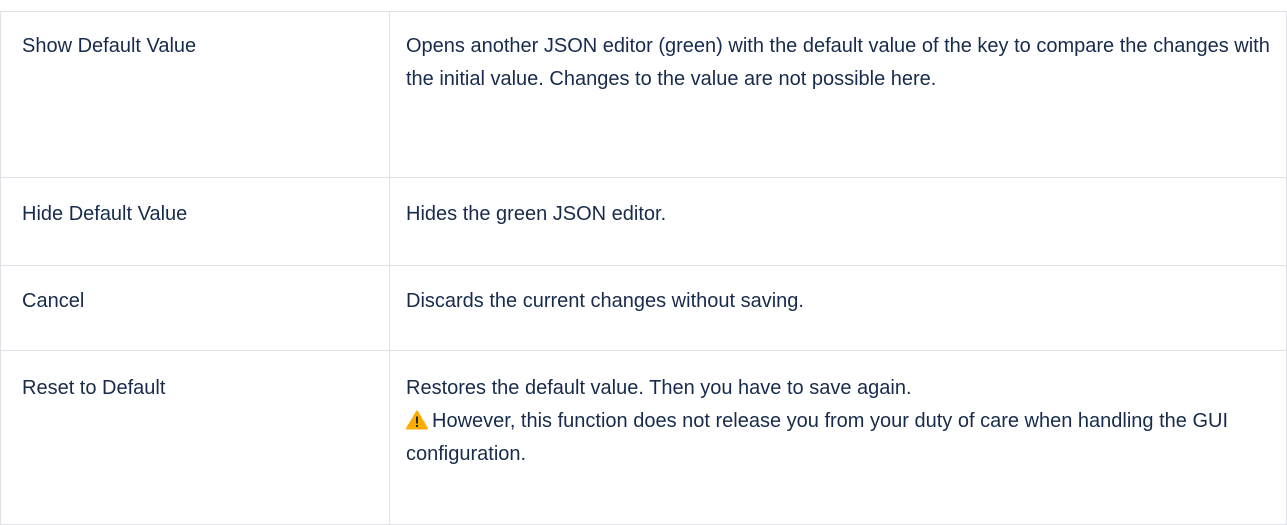  Describe the element at coordinates (109, 46) in the screenshot. I see `function-name: Show Default Value` at that location.